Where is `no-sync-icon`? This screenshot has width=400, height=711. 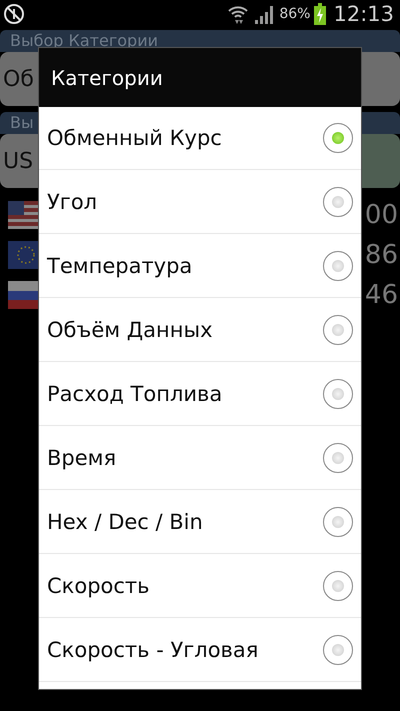
no-sync-icon is located at coordinates (14, 14).